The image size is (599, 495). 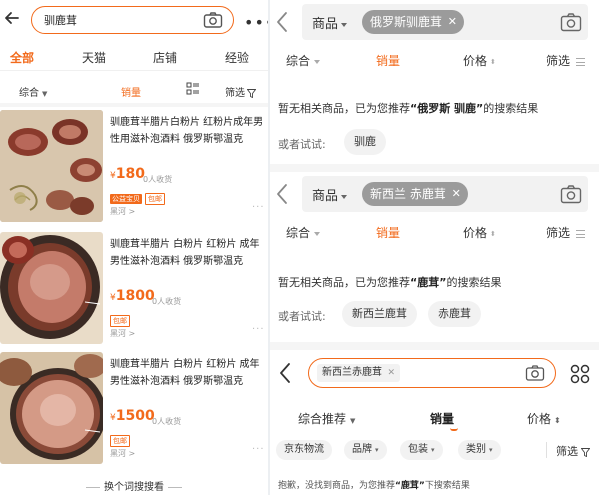 I want to click on query-pill: 新西兰 赤鹿茸 ✕, so click(x=415, y=194).